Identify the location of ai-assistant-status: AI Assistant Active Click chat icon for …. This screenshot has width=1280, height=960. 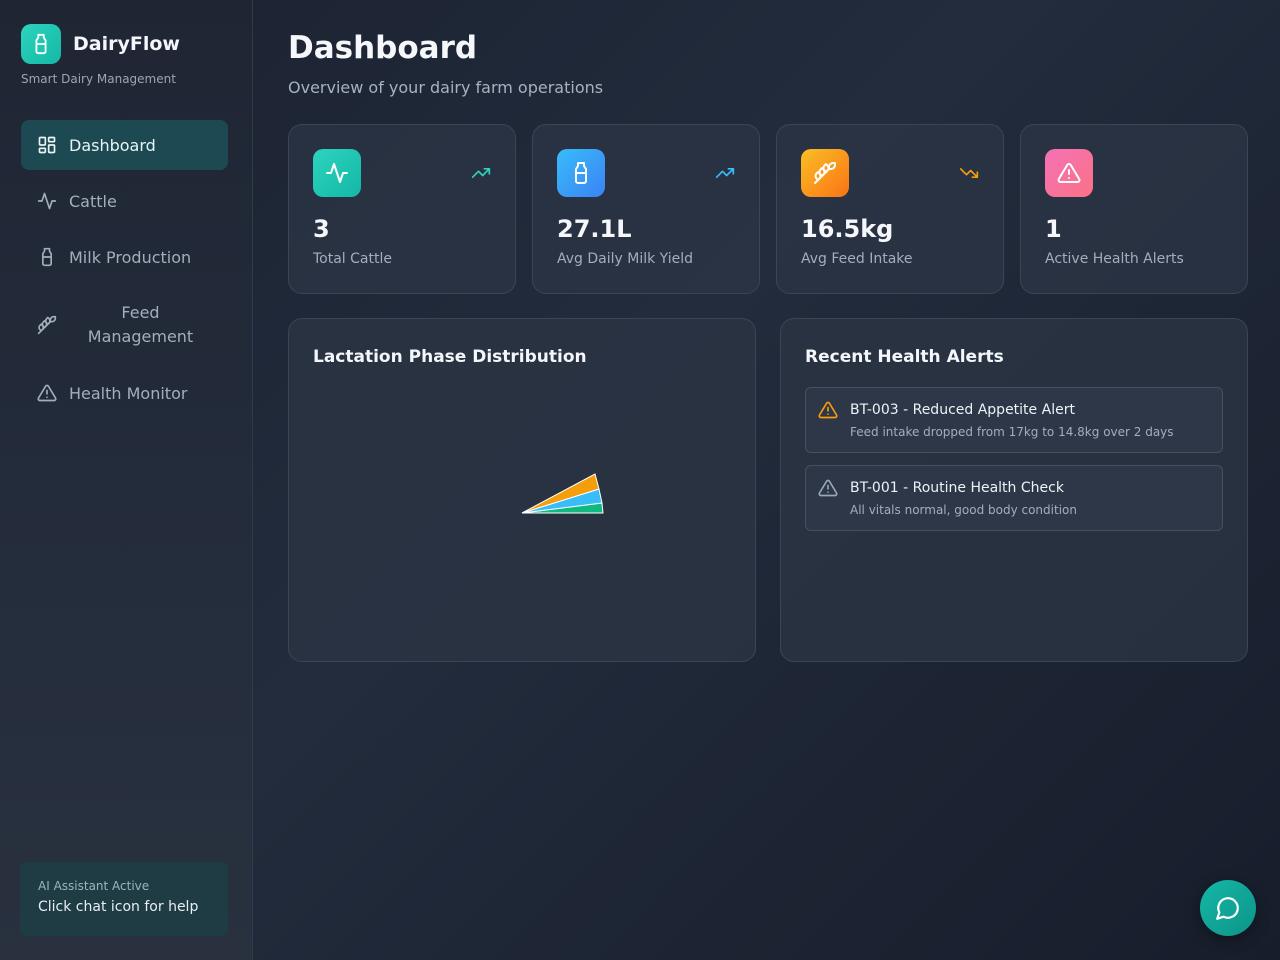
(124, 899).